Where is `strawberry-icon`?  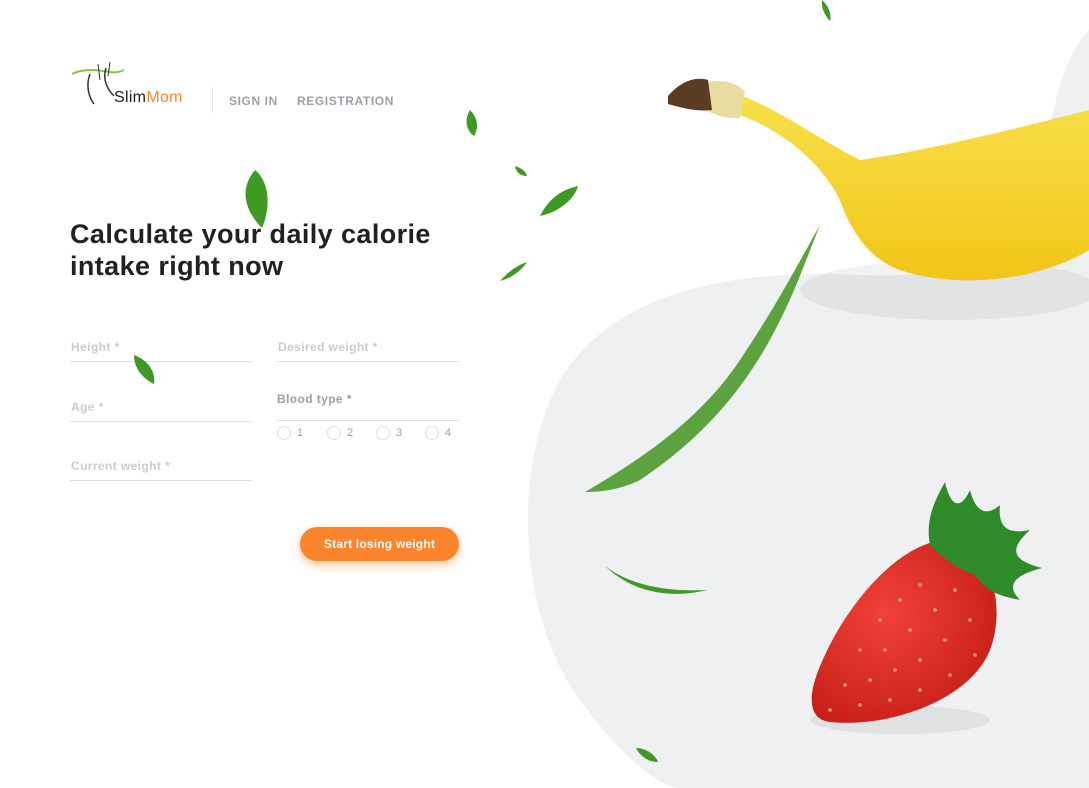
strawberry-icon is located at coordinates (926, 608).